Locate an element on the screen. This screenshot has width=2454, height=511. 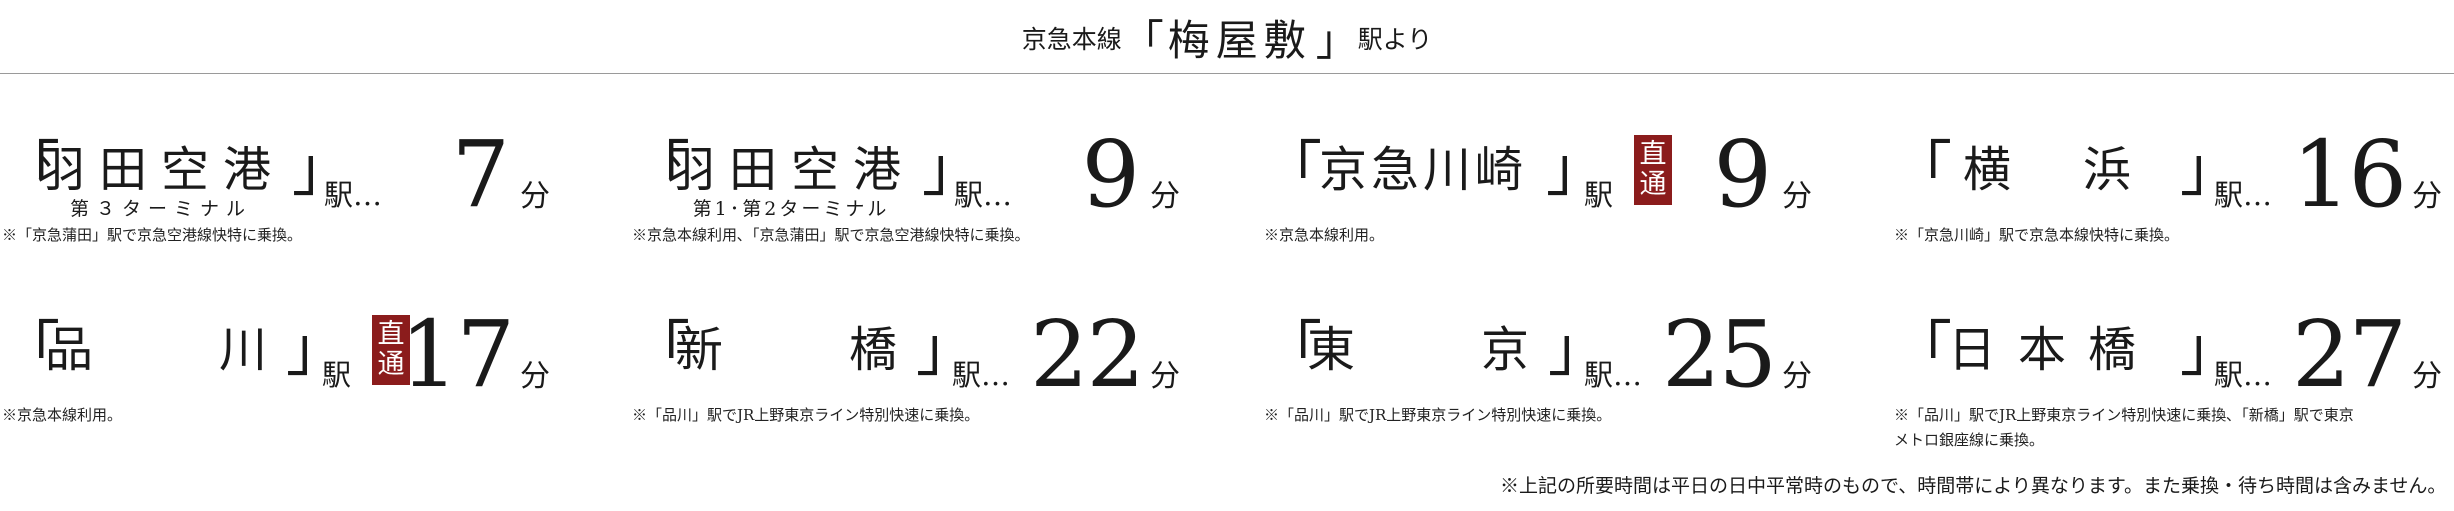
route-card: 「 品 川 」 駅 直 通 17 分 ※京急本線利用。 is located at coordinates (301, 392).